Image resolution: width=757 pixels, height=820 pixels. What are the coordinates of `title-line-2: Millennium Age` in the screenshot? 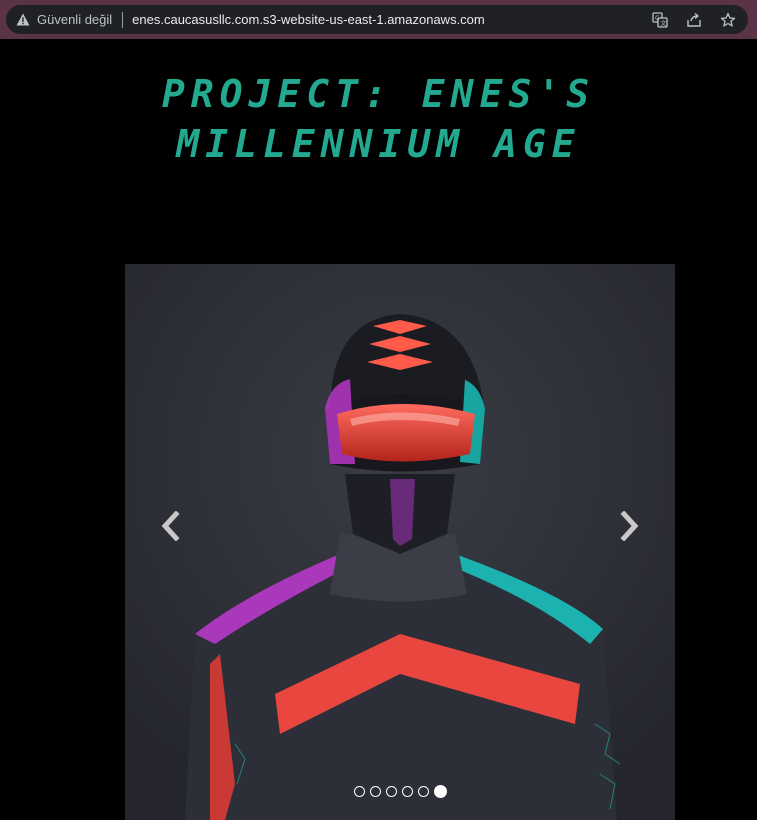 It's located at (378, 144).